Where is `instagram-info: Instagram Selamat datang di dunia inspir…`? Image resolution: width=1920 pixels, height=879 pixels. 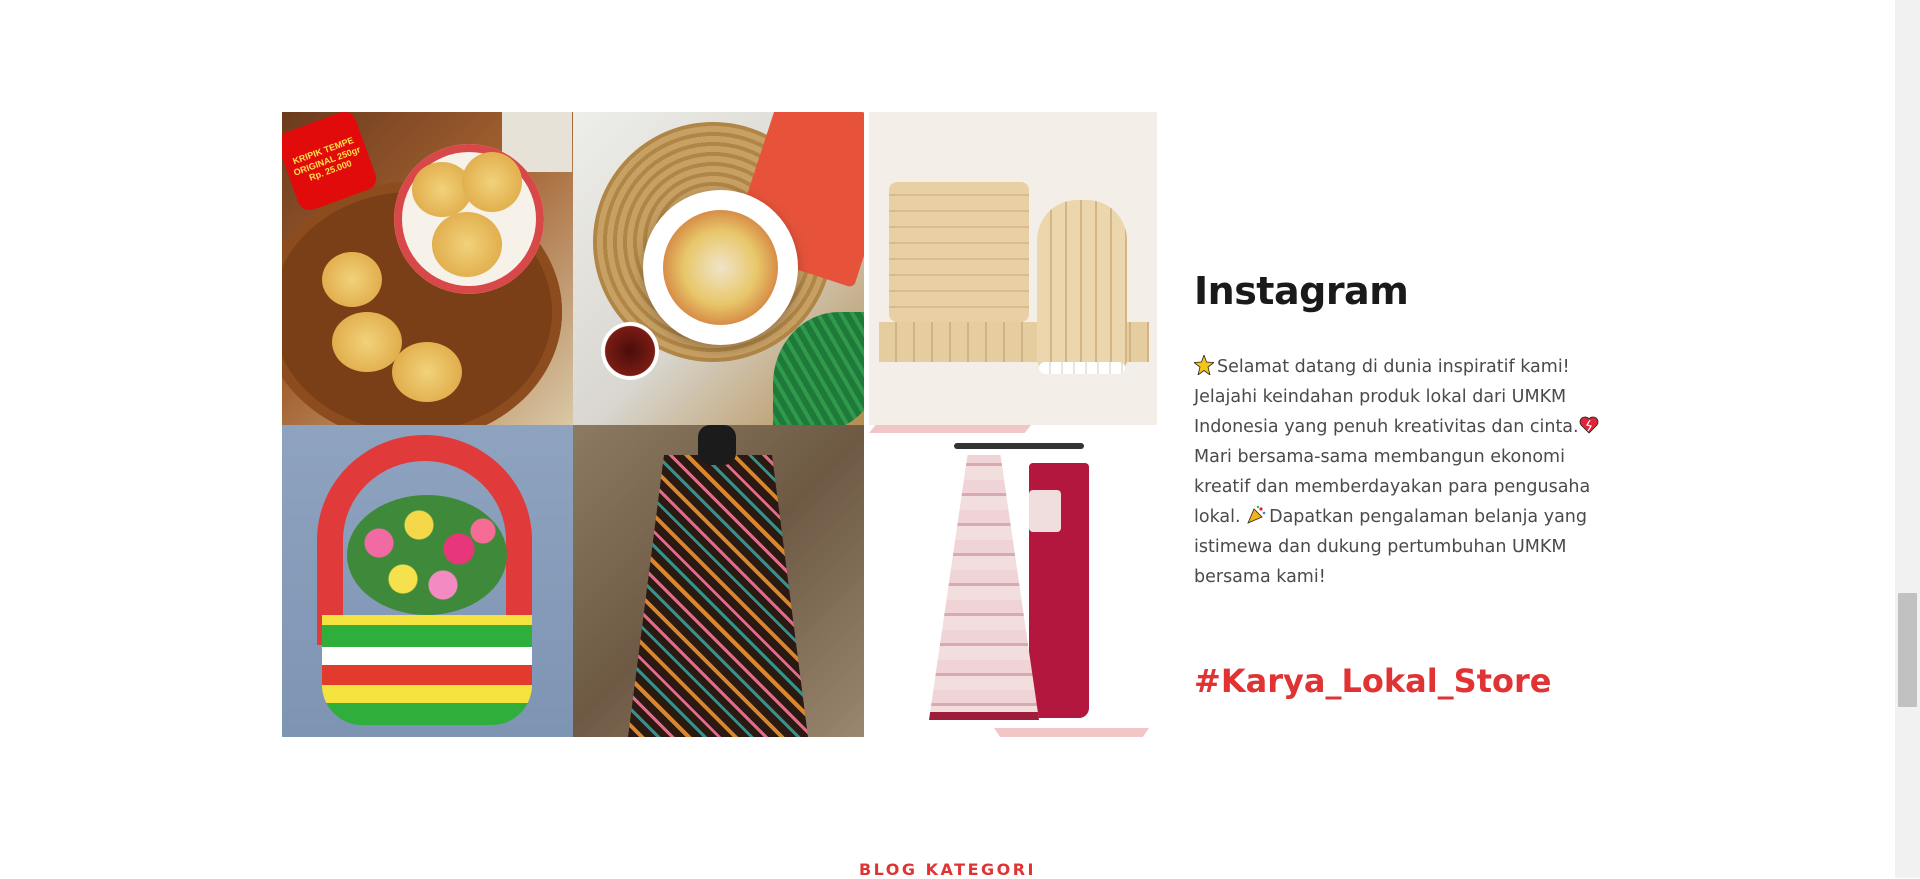 instagram-info: Instagram Selamat datang di dunia inspir… is located at coordinates (1404, 481).